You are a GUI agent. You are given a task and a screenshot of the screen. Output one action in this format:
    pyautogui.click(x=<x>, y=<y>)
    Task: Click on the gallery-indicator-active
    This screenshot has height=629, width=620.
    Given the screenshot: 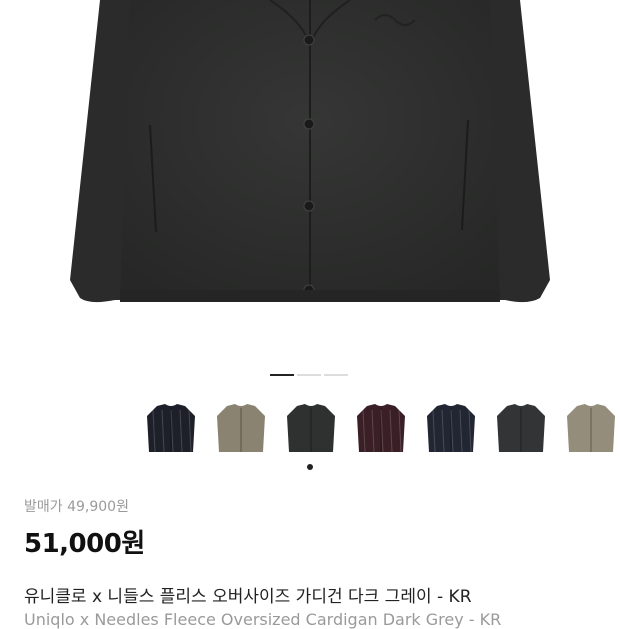 What is the action you would take?
    pyautogui.click(x=282, y=375)
    